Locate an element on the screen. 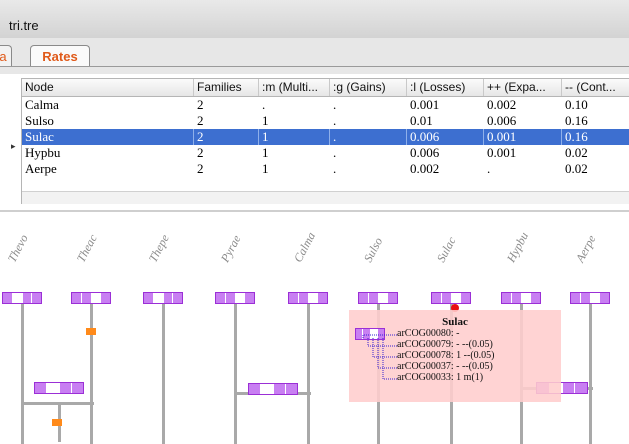 The width and height of the screenshot is (629, 444). column-header: :g (Gains) is located at coordinates (368, 87).